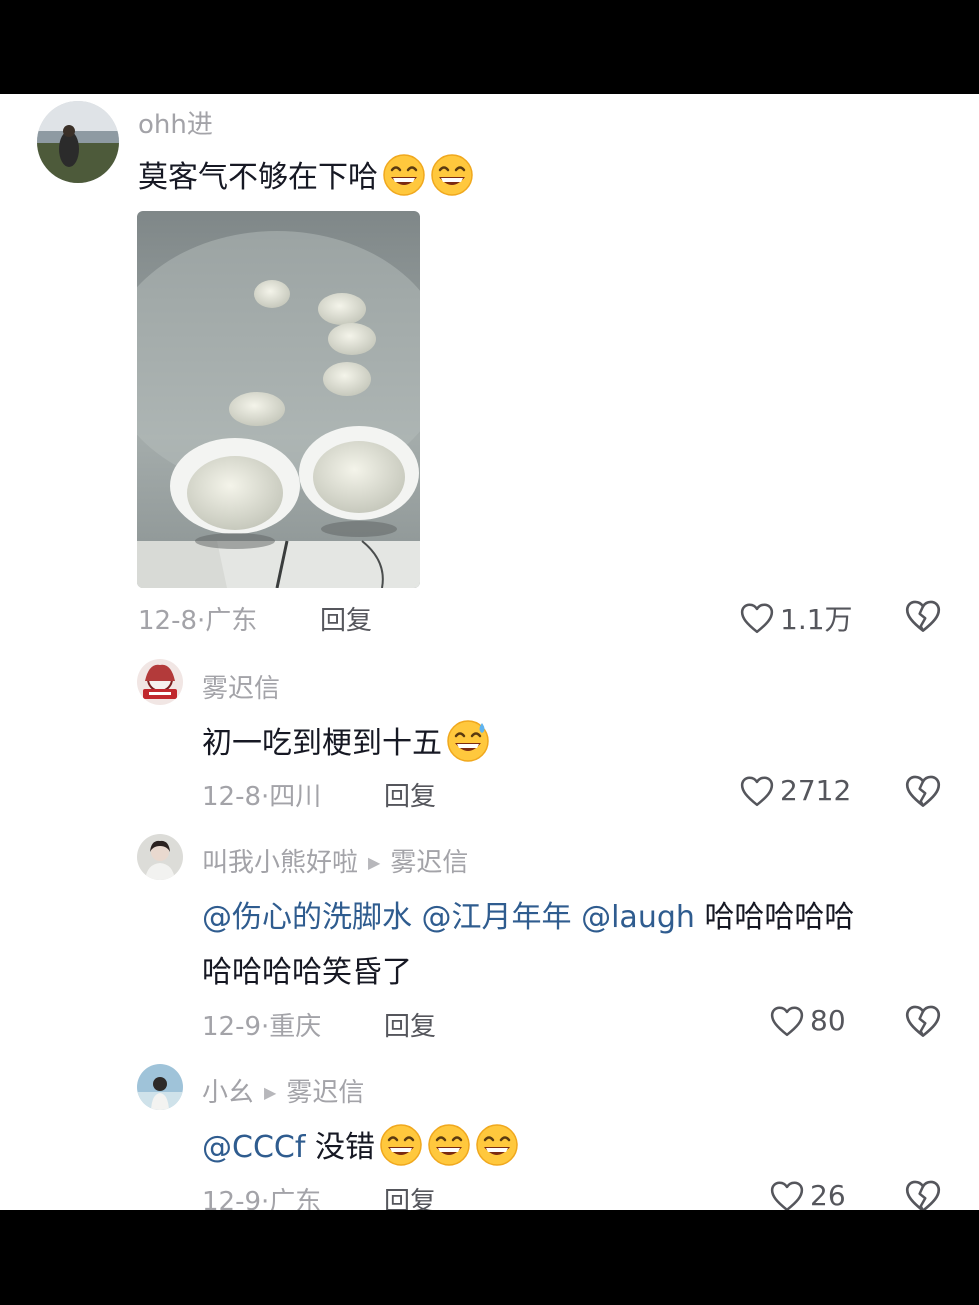 Image resolution: width=979 pixels, height=1305 pixels. I want to click on top-black-bar, so click(489, 47).